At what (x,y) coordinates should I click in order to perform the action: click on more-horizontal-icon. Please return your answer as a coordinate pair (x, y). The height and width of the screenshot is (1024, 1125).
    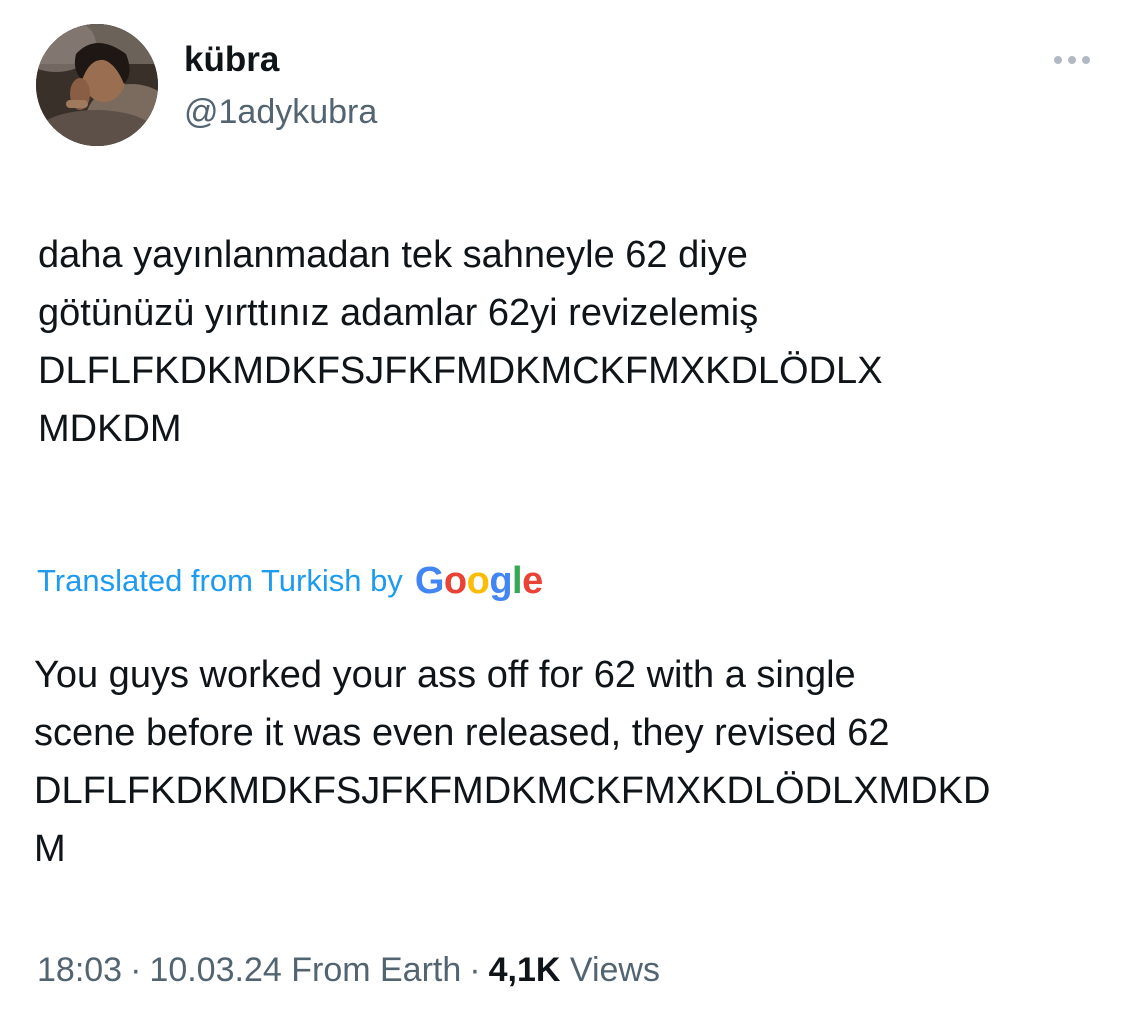
    Looking at the image, I should click on (1072, 60).